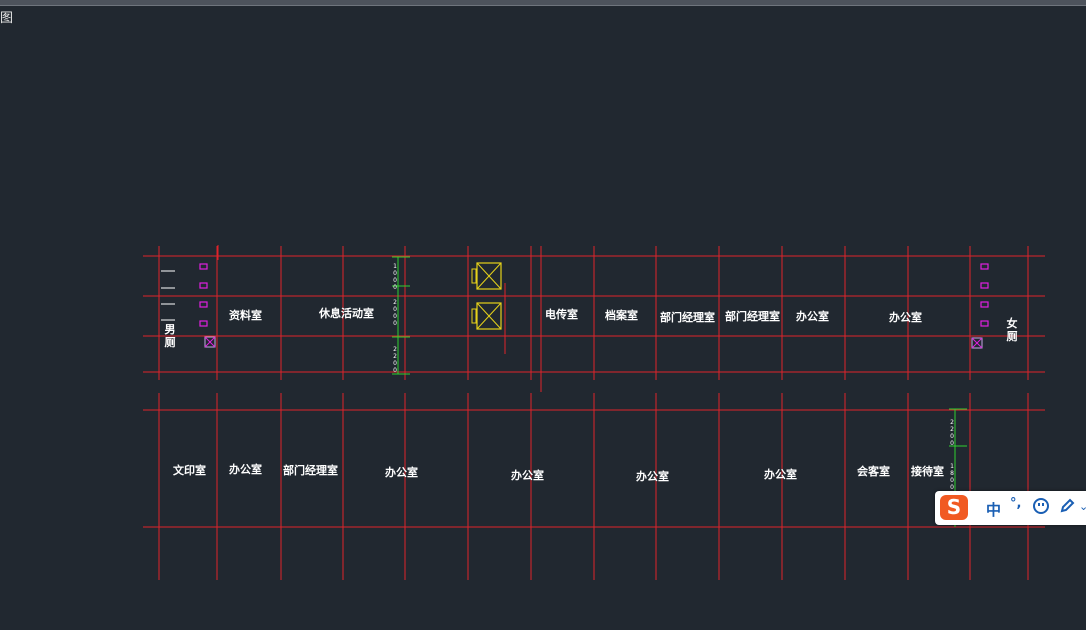 The height and width of the screenshot is (630, 1086). What do you see at coordinates (952, 433) in the screenshot?
I see `dimension-text-right-1: 2200` at bounding box center [952, 433].